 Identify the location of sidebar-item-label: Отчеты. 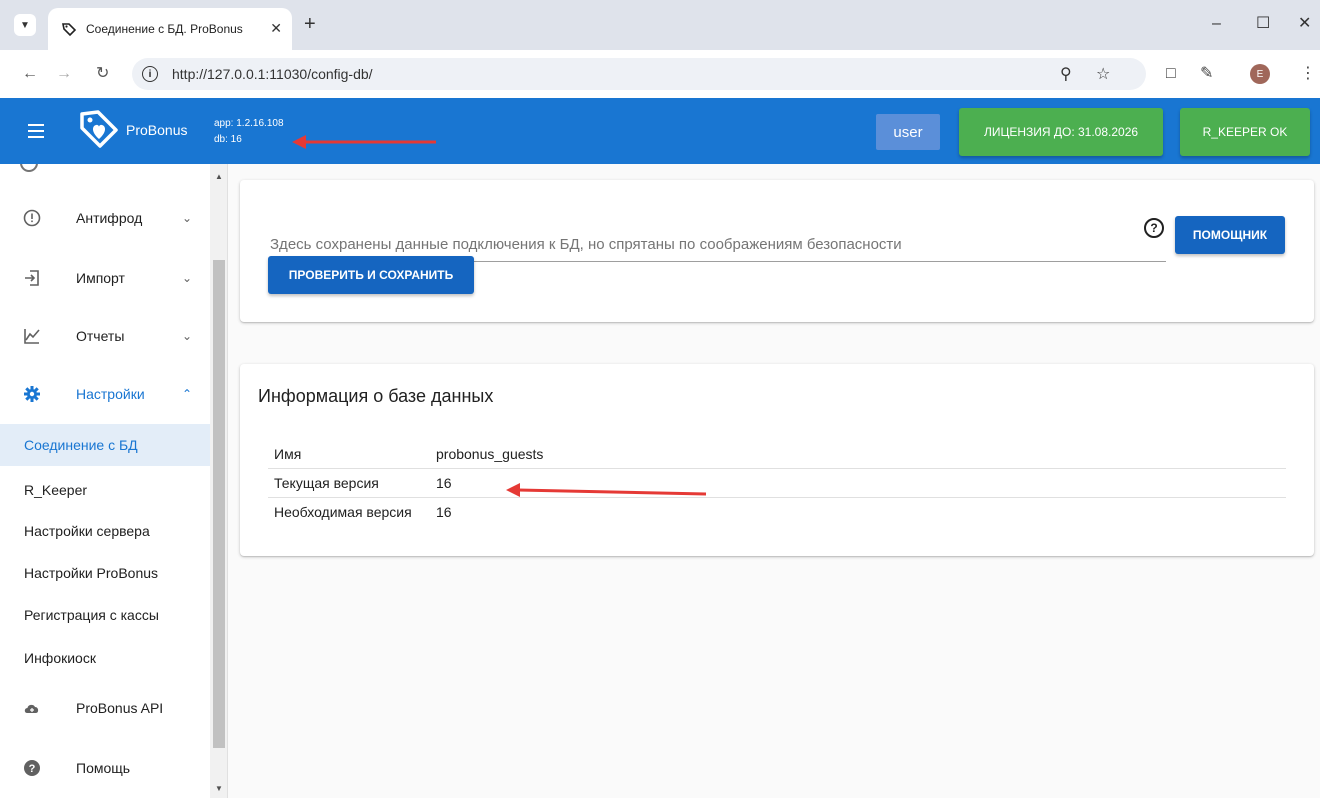
(100, 336).